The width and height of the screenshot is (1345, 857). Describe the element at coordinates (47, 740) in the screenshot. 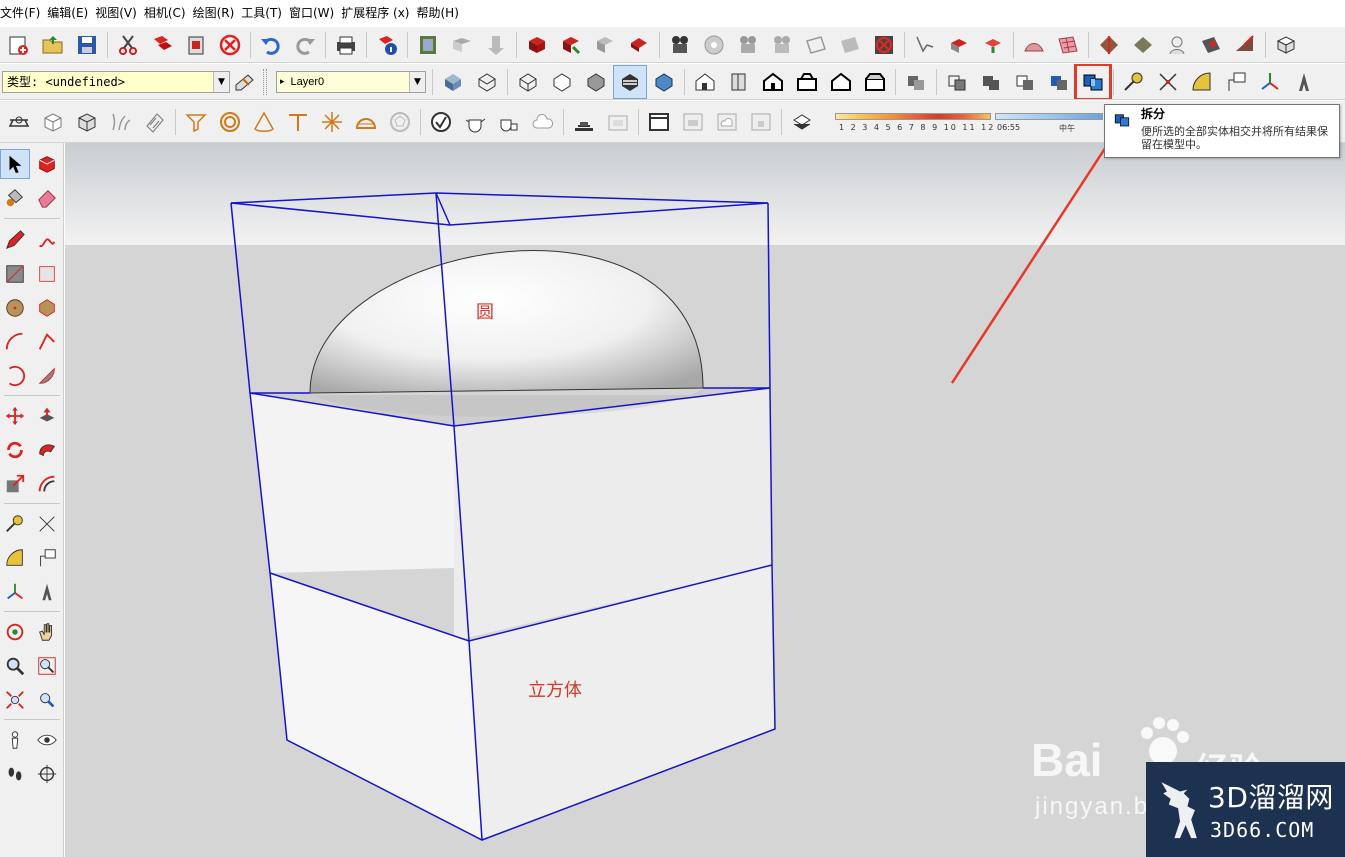

I see `look-around-eye-icon` at that location.